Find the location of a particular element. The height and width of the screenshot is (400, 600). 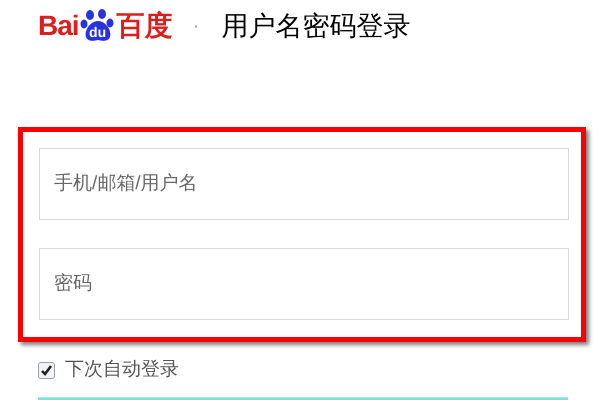

checkbox is located at coordinates (46, 370).